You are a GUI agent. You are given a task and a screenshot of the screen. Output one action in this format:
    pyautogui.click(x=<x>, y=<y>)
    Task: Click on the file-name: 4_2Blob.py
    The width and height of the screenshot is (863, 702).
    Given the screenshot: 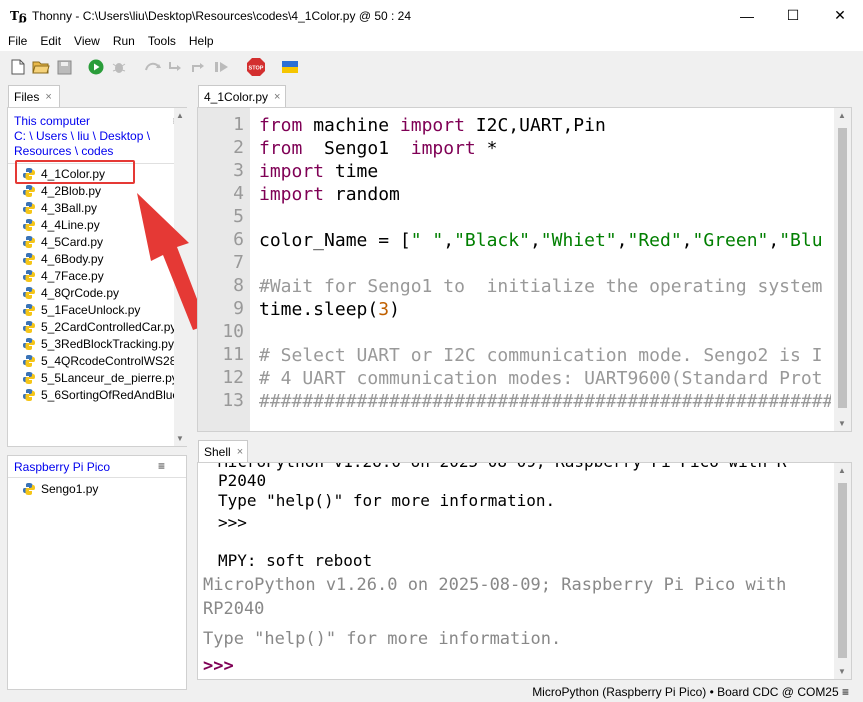 What is the action you would take?
    pyautogui.click(x=71, y=190)
    